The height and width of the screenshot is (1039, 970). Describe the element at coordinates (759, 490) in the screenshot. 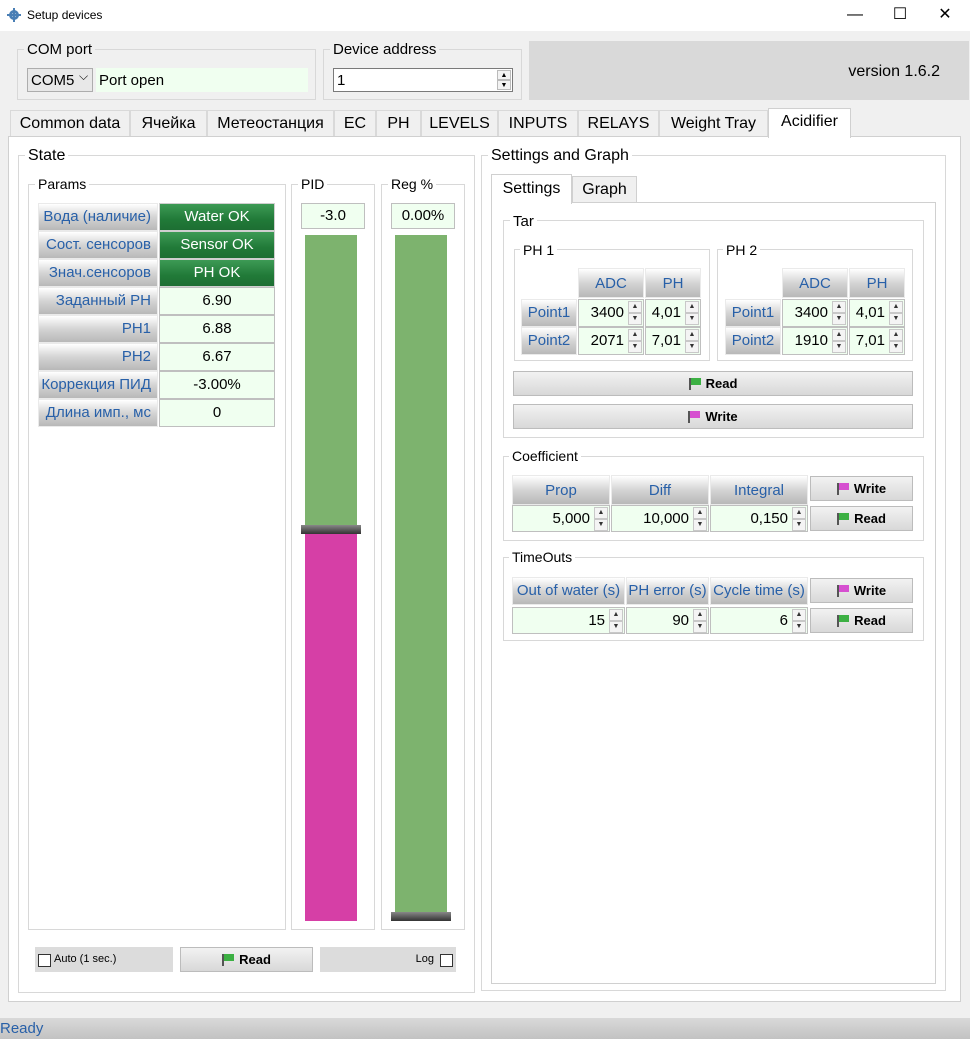

I see `coef-col-integral: Integral` at that location.